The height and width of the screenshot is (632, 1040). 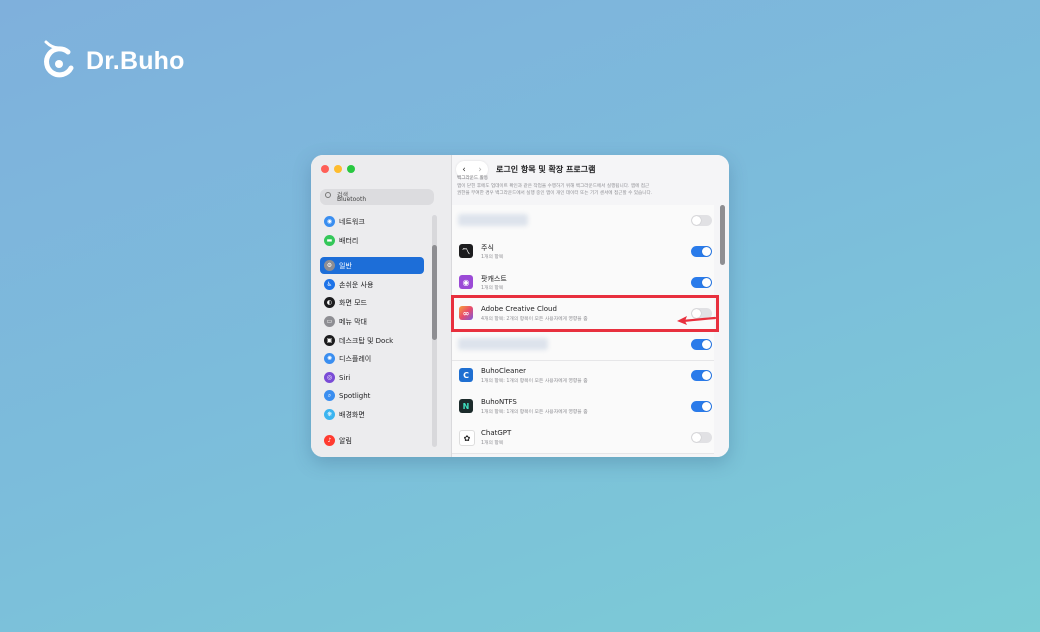 I want to click on app-name: 주식, so click(x=487, y=248).